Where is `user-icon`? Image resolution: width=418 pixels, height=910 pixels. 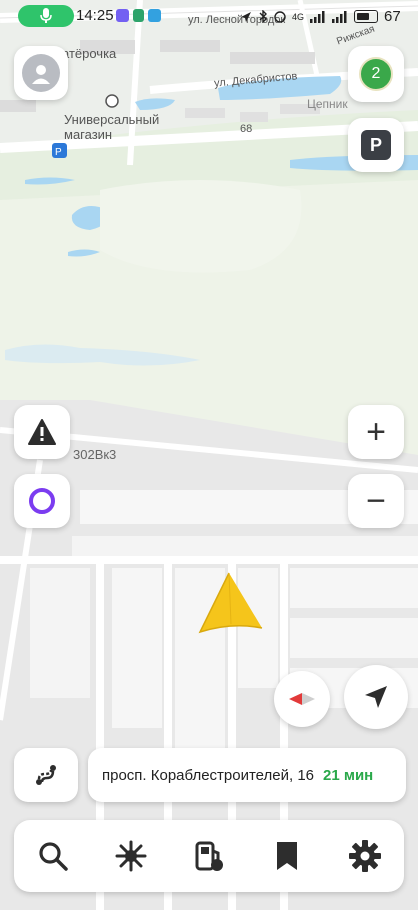
user-icon is located at coordinates (41, 74).